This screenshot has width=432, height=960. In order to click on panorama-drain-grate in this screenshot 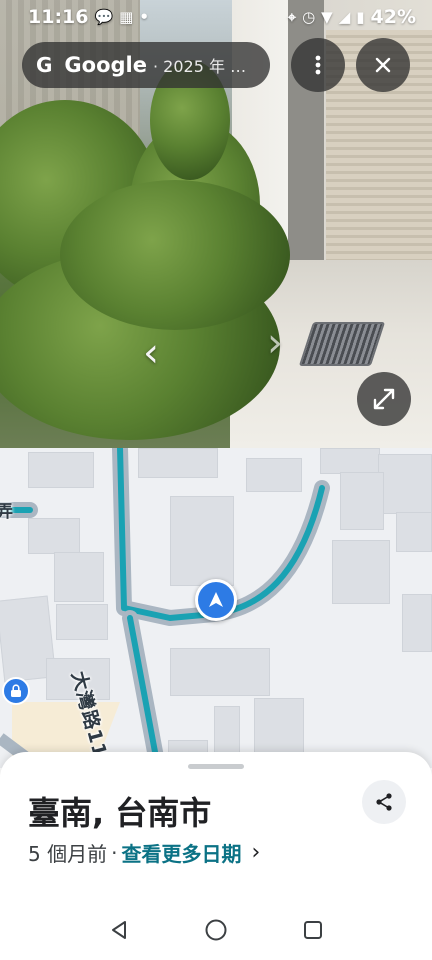, I will do `click(342, 344)`.